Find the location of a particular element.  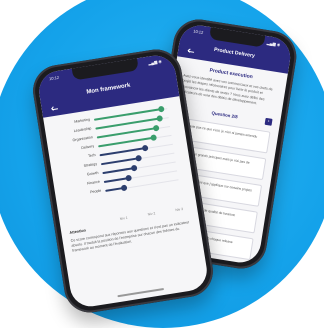

home-indicator is located at coordinates (140, 292).